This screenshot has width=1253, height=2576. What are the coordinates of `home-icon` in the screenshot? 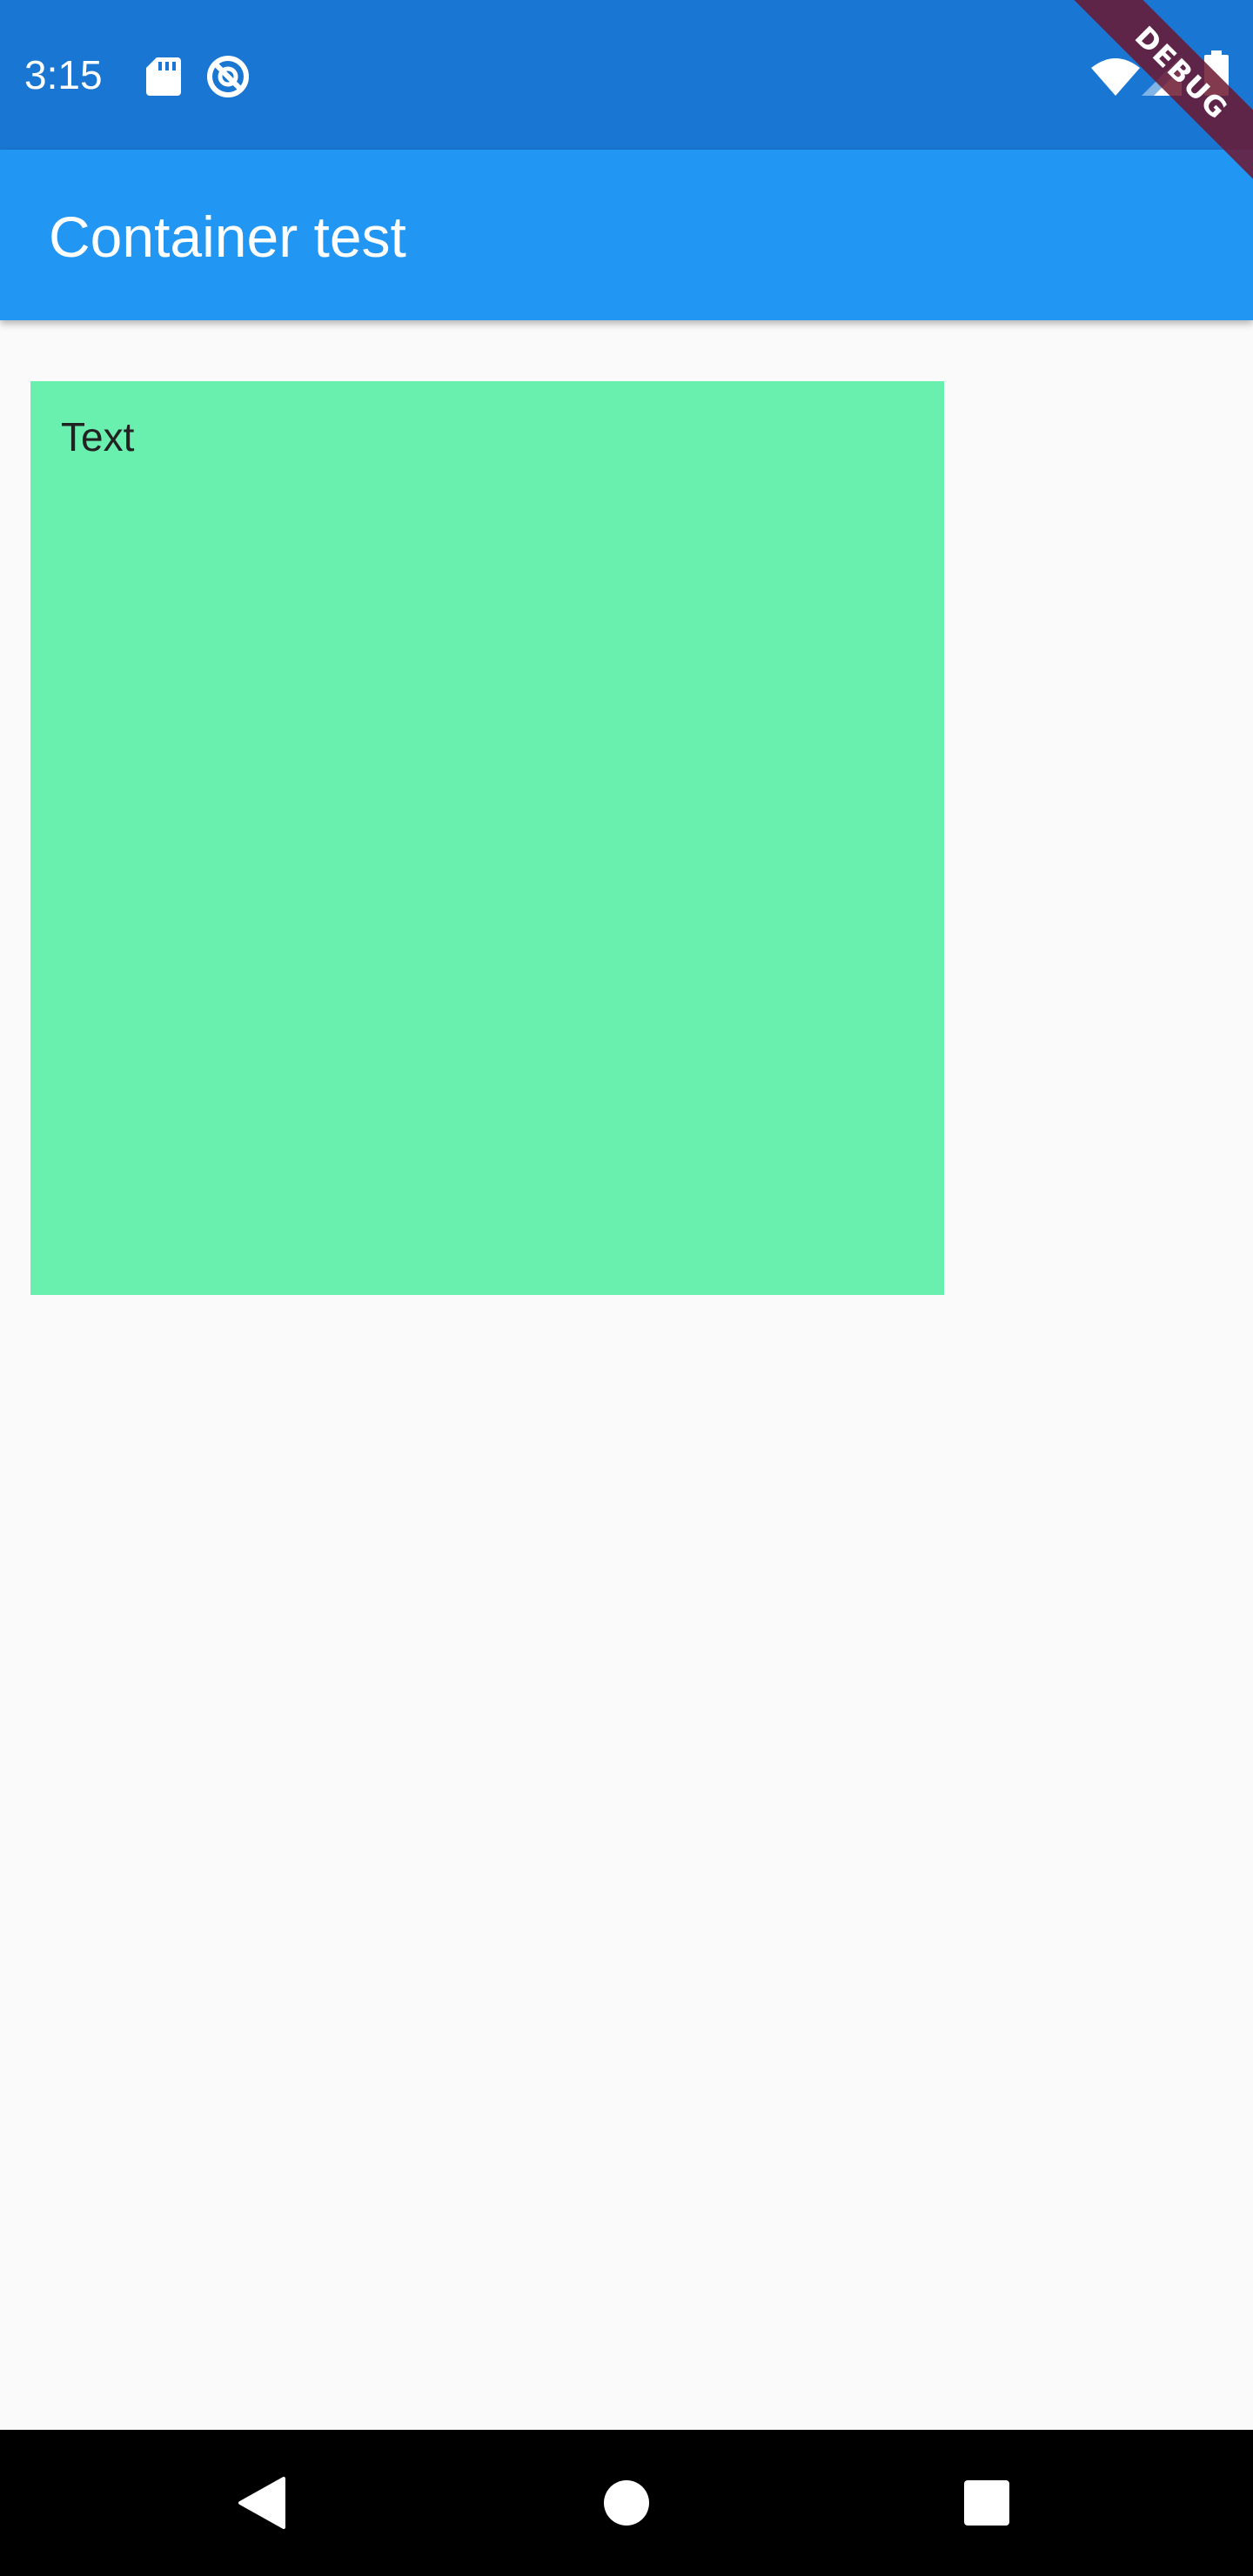 It's located at (626, 2502).